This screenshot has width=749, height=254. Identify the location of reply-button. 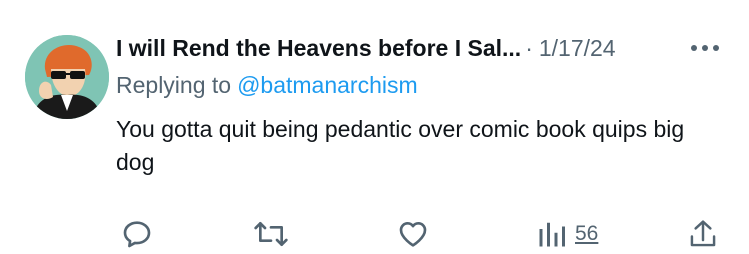
(137, 234).